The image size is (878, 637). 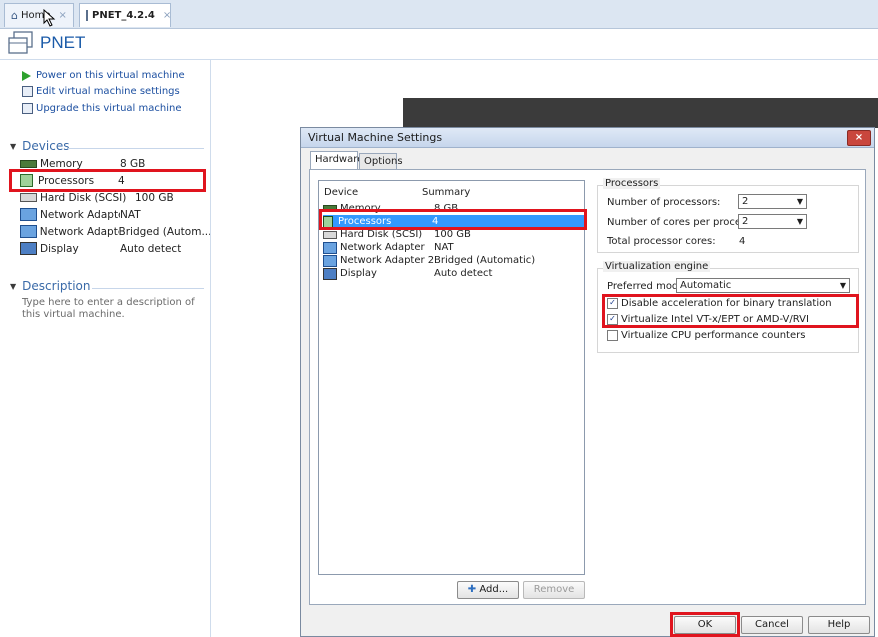 I want to click on upgrade-label: Upgrade this virtual machine, so click(x=109, y=108).